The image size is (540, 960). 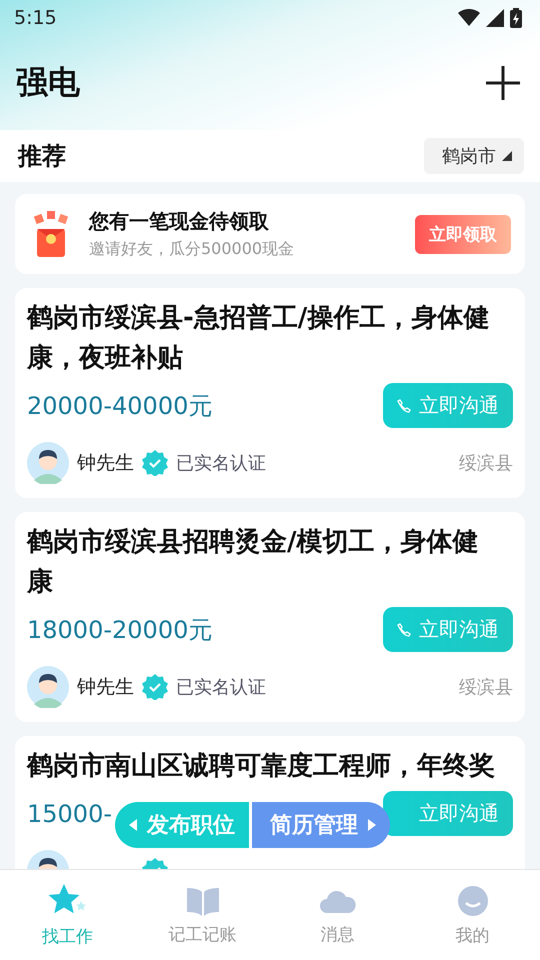 What do you see at coordinates (469, 18) in the screenshot?
I see `wifi-icon` at bounding box center [469, 18].